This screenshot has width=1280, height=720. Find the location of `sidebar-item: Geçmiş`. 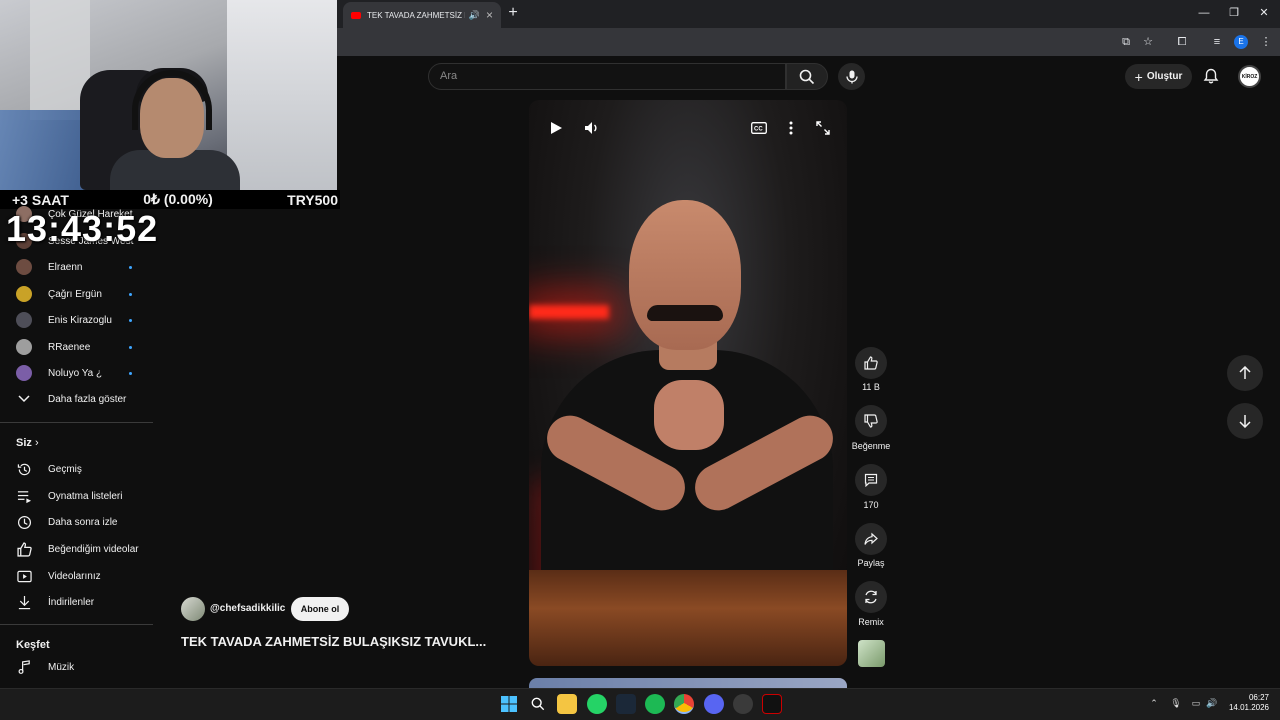

sidebar-item: Geçmiş is located at coordinates (86, 469).